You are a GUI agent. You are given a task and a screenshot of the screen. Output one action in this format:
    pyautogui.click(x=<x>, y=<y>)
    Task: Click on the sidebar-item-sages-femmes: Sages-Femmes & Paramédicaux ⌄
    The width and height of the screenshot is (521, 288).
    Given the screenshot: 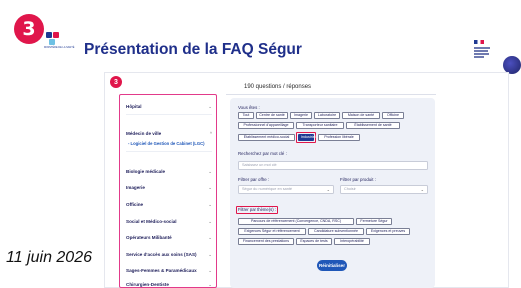 What is the action you would take?
    pyautogui.click(x=169, y=270)
    